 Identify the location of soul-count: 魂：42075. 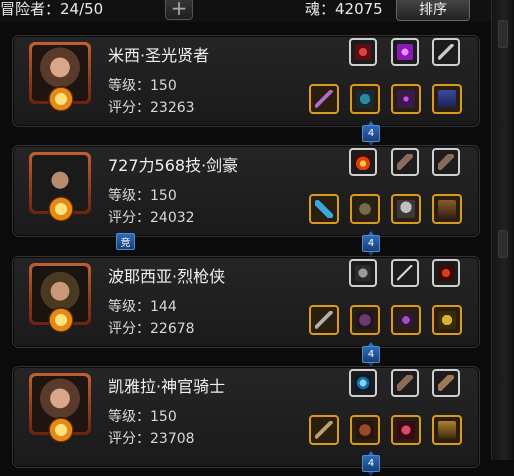
(344, 9).